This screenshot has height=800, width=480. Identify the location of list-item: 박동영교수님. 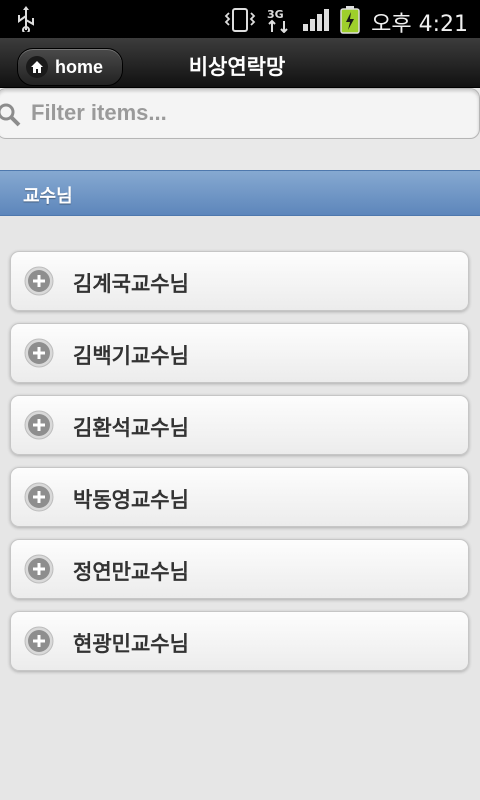
(239, 497).